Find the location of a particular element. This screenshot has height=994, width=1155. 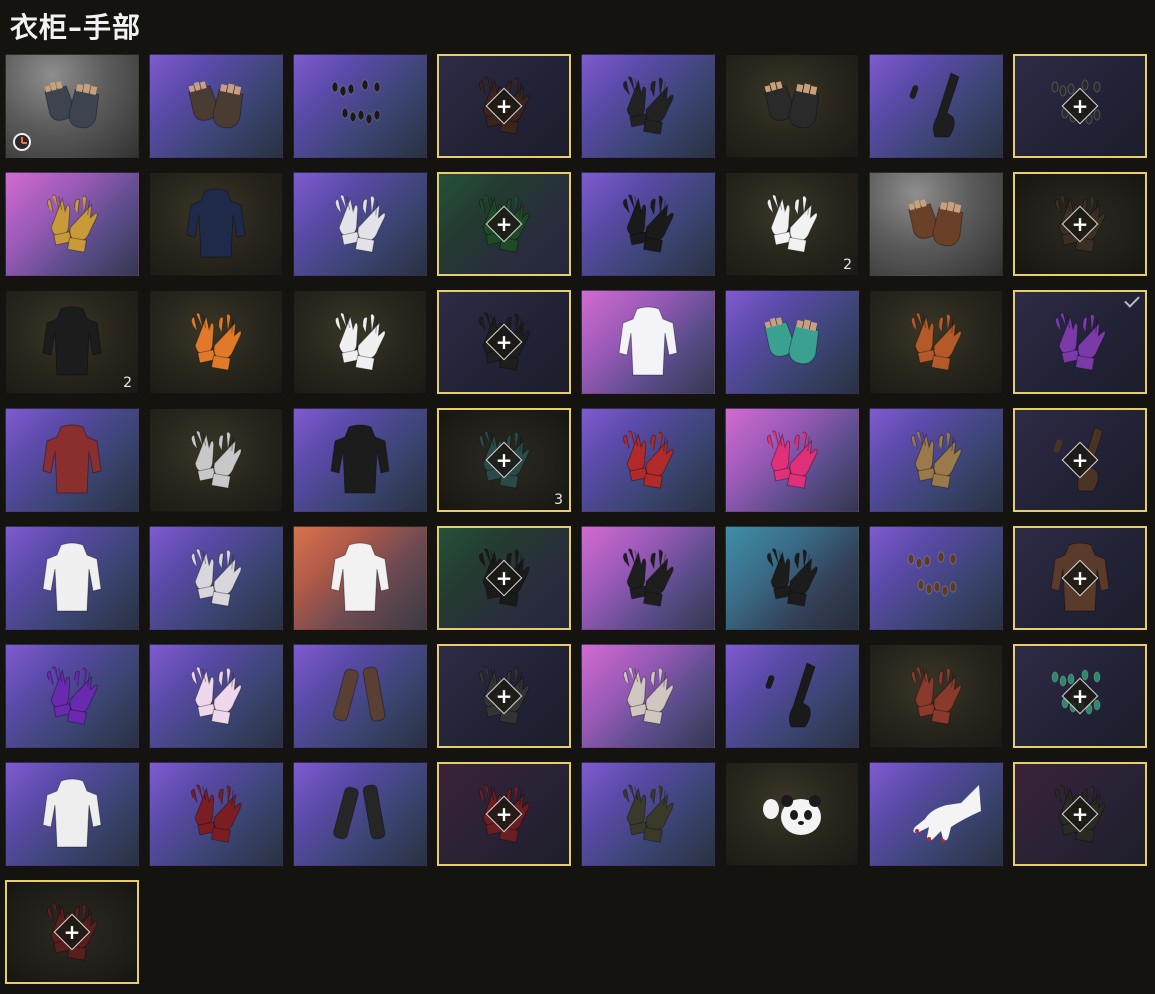

long-glove-icon is located at coordinates (792, 696).